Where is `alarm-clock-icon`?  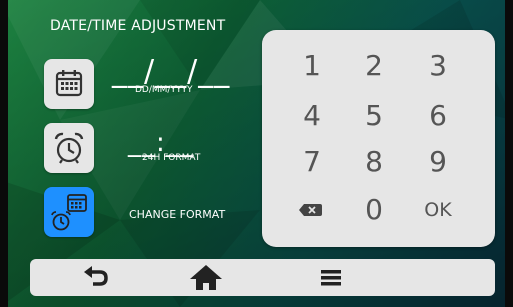
alarm-clock-icon is located at coordinates (69, 148).